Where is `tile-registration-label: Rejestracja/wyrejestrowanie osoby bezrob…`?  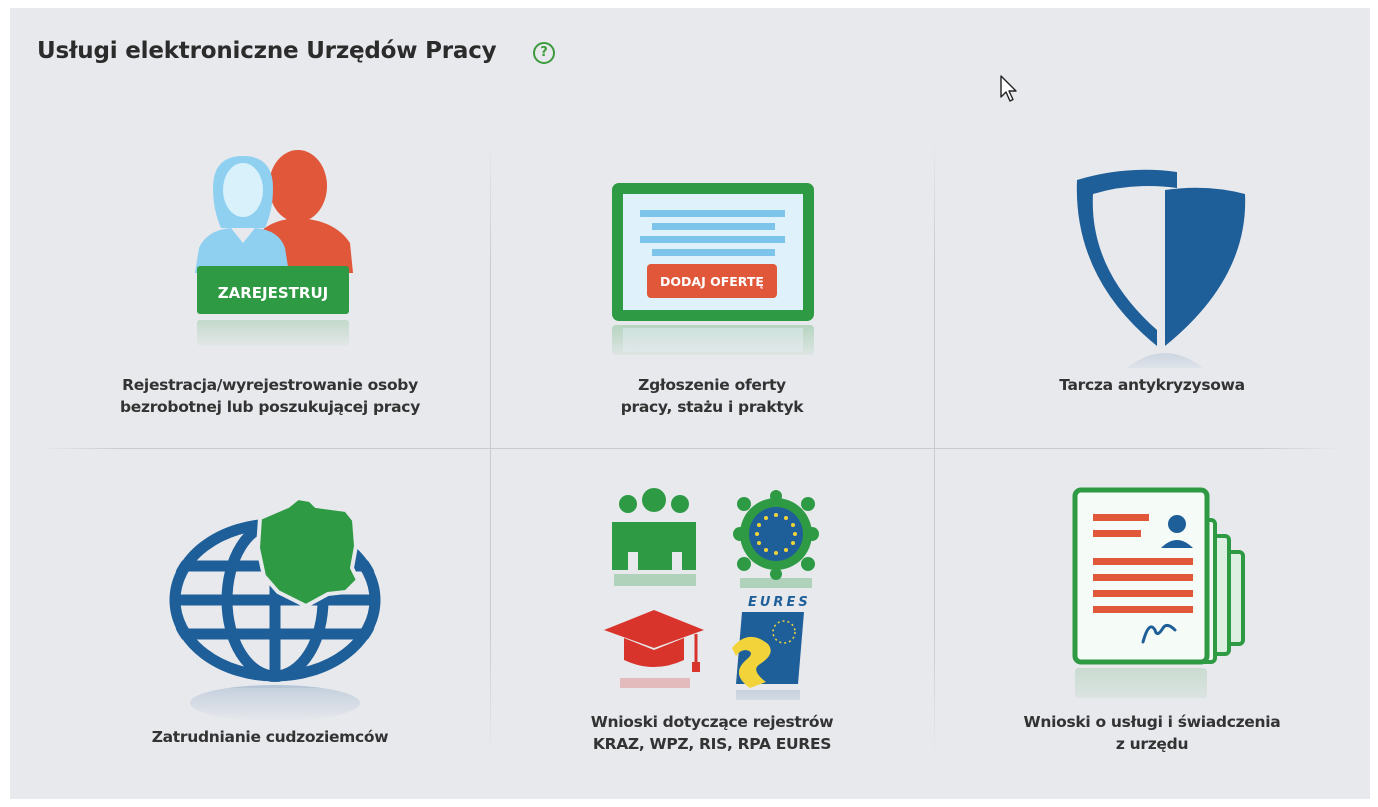
tile-registration-label: Rejestracja/wyrejestrowanie osoby bezrob… is located at coordinates (270, 396).